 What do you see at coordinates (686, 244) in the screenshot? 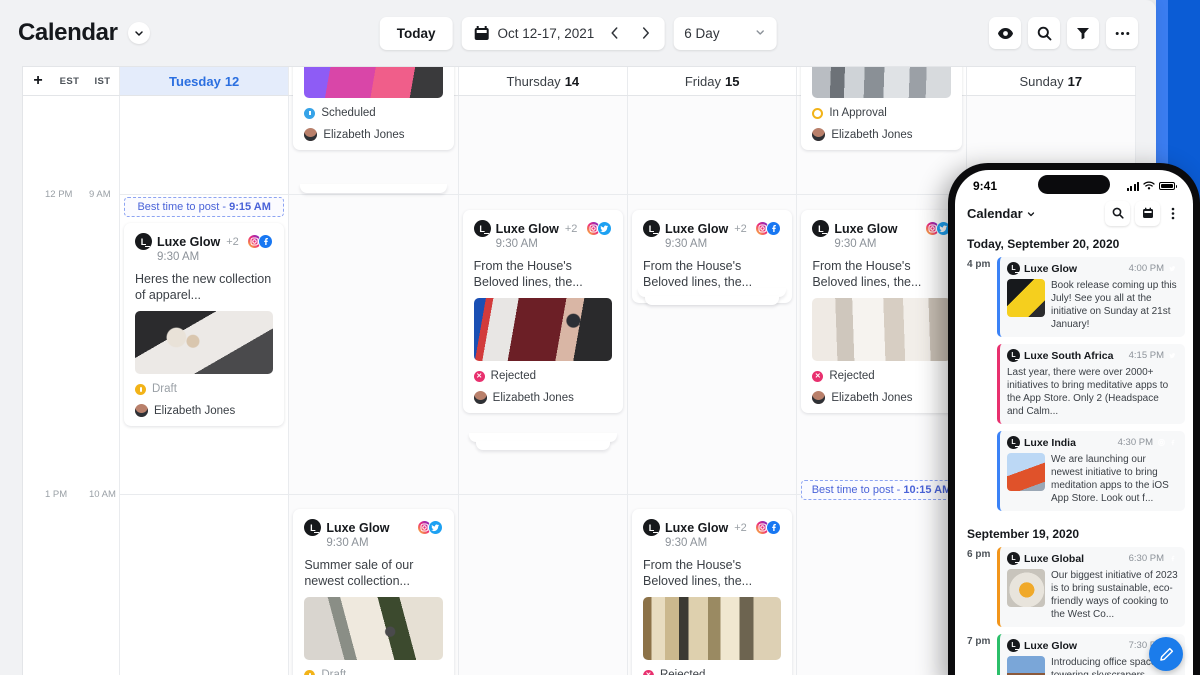
I see `post-time: 9:30 AM` at bounding box center [686, 244].